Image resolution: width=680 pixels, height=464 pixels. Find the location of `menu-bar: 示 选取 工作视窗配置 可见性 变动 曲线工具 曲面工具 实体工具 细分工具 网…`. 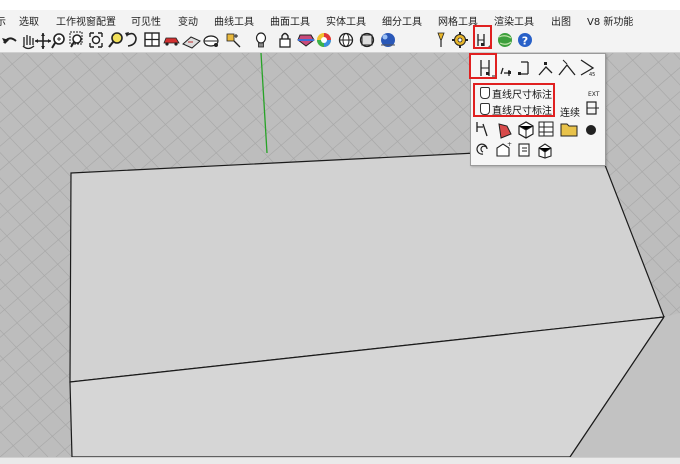

menu-bar: 示 选取 工作视窗配置 可见性 变动 曲线工具 曲面工具 实体工具 细分工具 网… is located at coordinates (340, 19).